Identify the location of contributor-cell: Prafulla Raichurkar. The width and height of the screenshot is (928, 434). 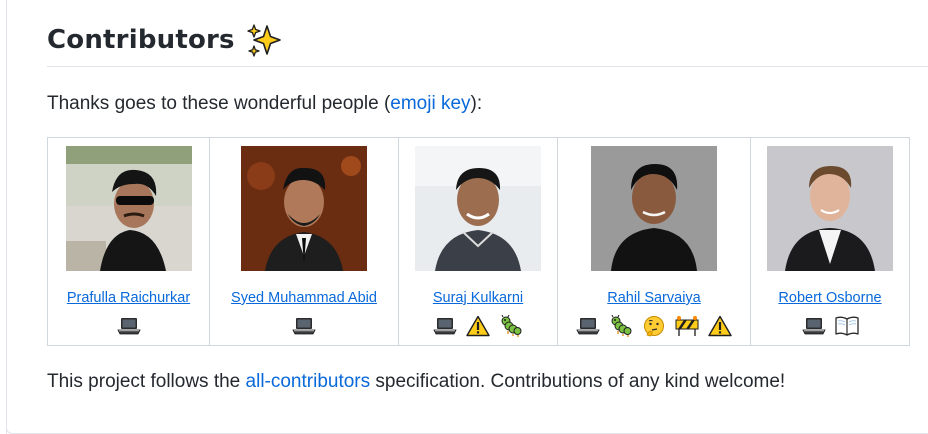
(128, 241).